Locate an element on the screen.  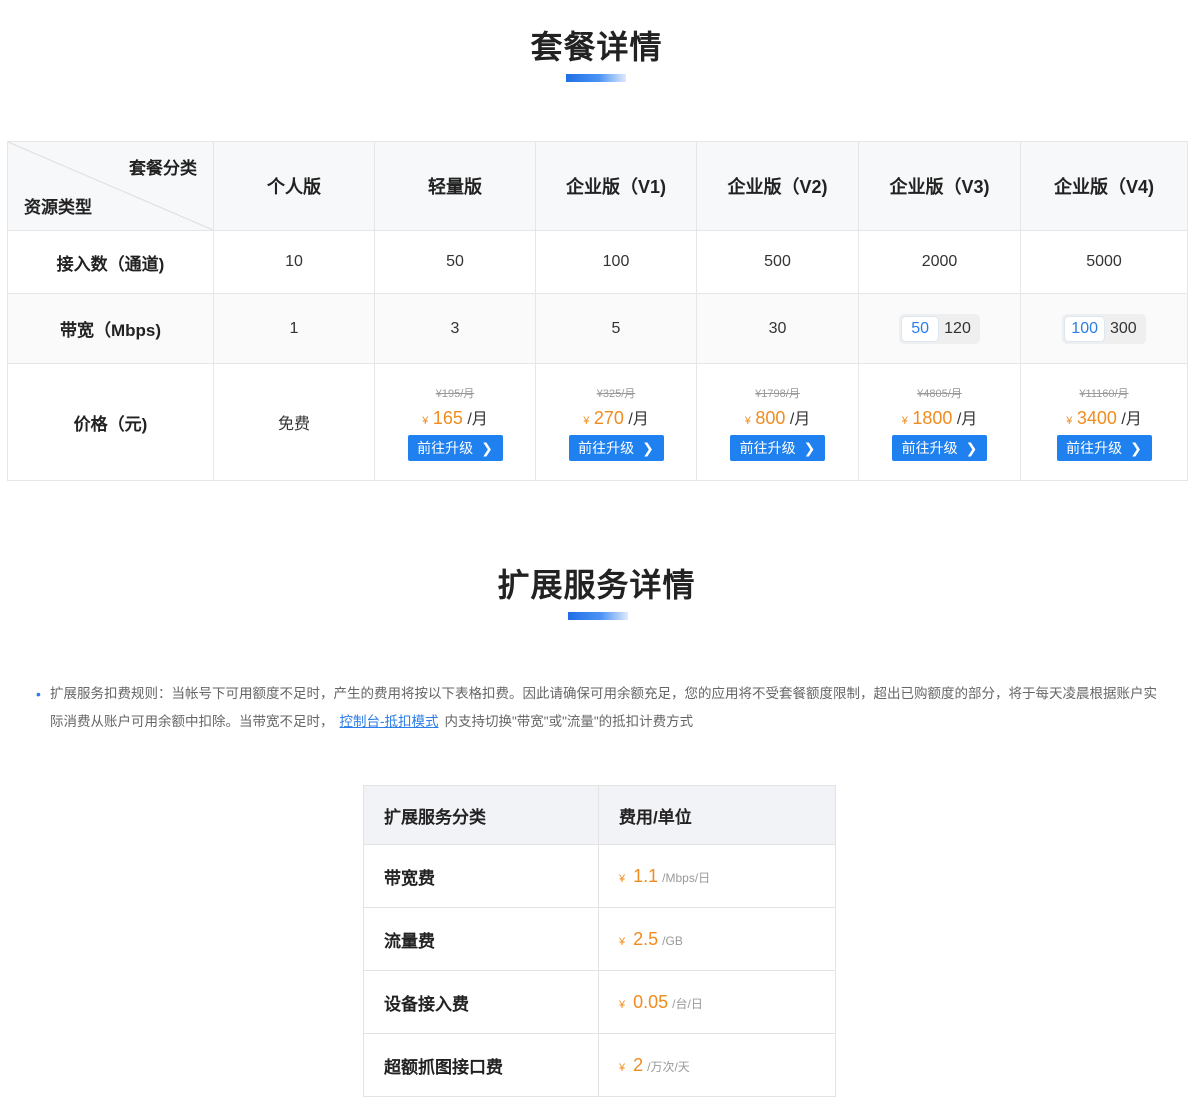
upgrade-button-lite: 前往升级 ❯ is located at coordinates (455, 448).